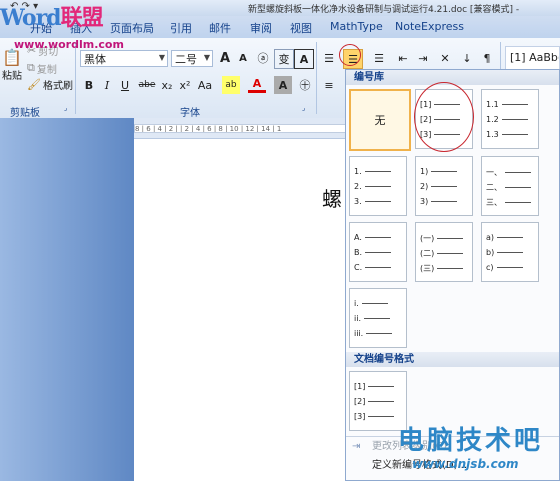 This screenshot has width=560, height=481. I want to click on list-item: (三), so click(442, 268).